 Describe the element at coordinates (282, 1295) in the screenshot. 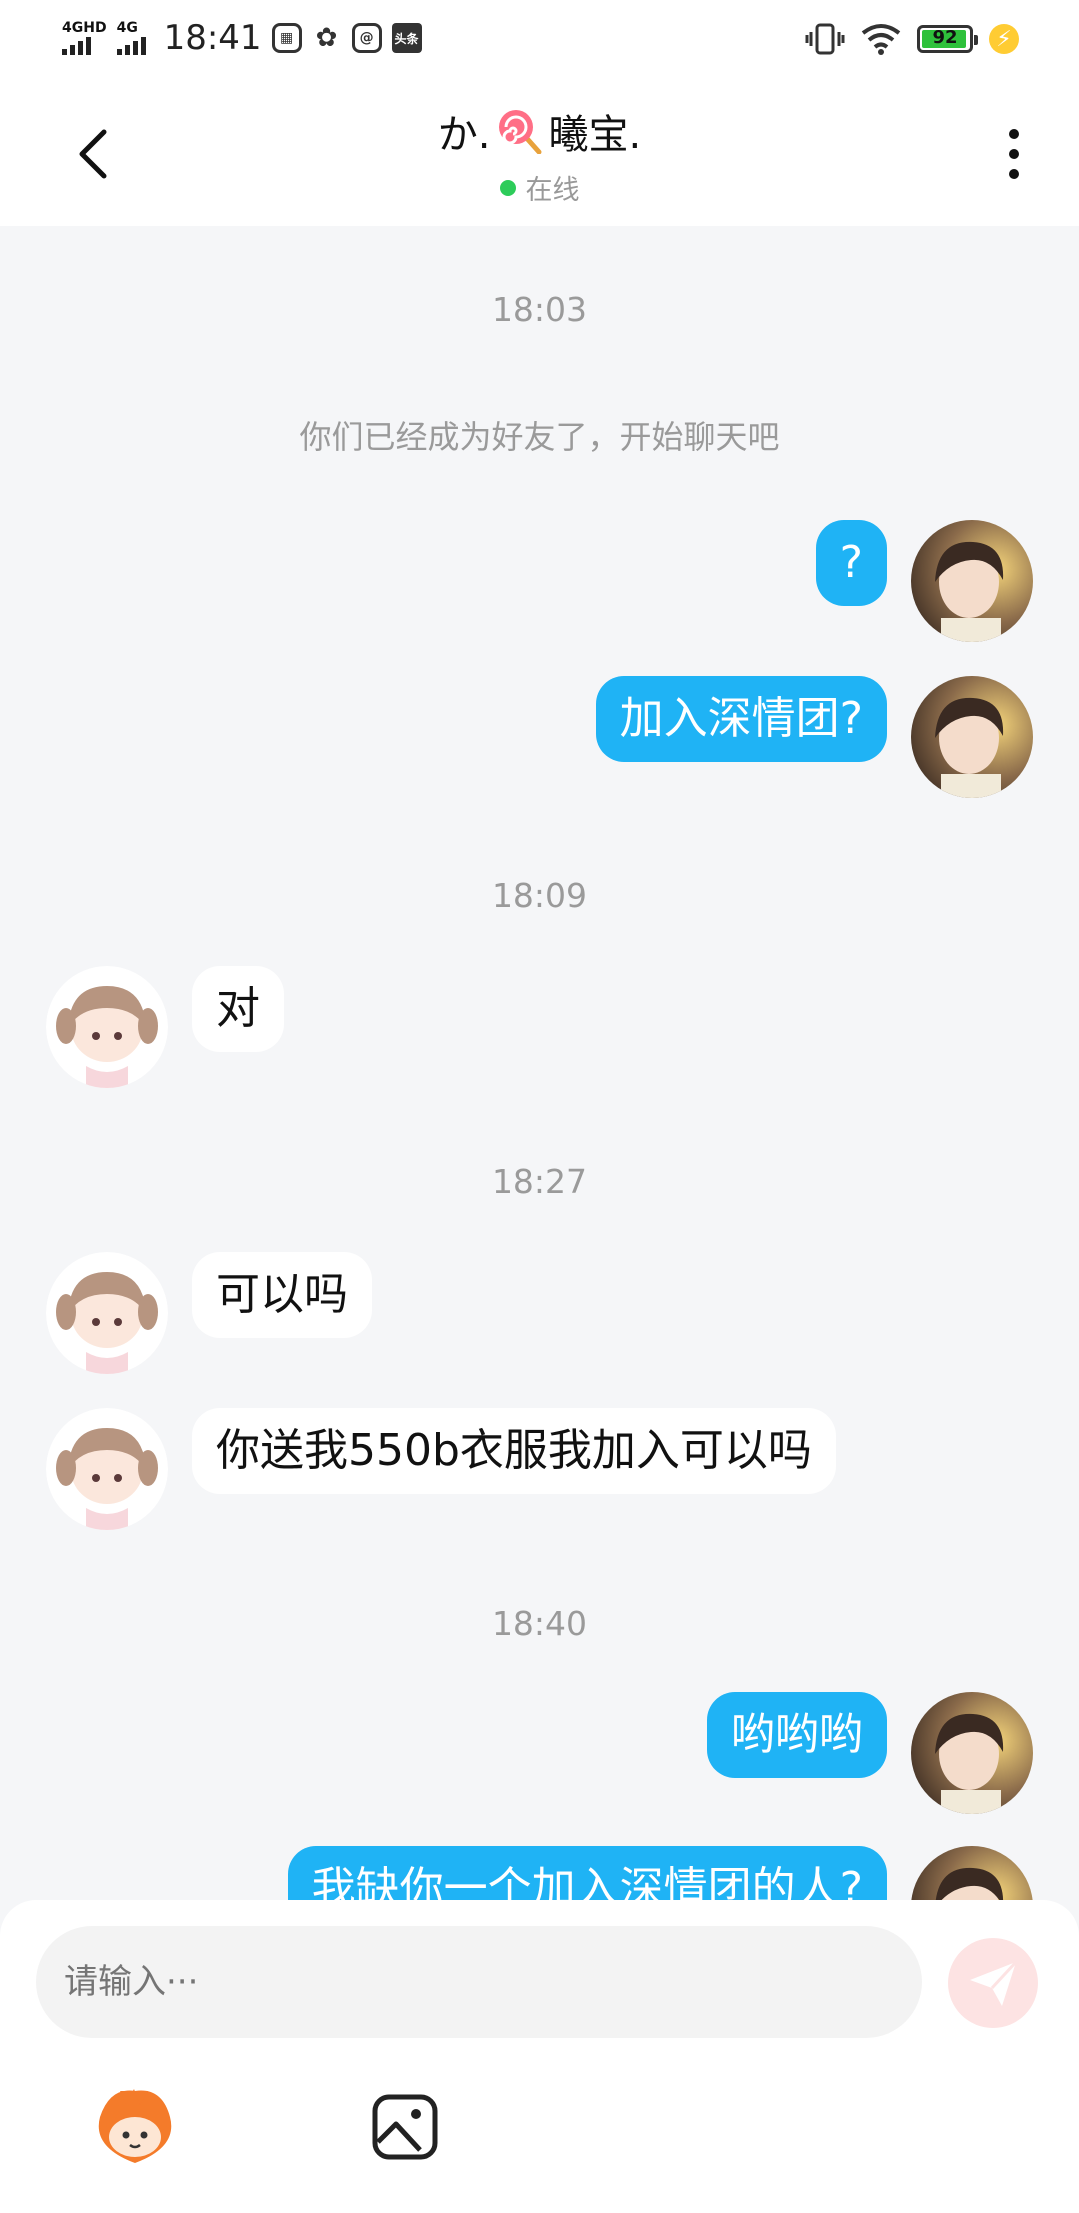

I see `message-bubble-incoming: 可以吗` at that location.